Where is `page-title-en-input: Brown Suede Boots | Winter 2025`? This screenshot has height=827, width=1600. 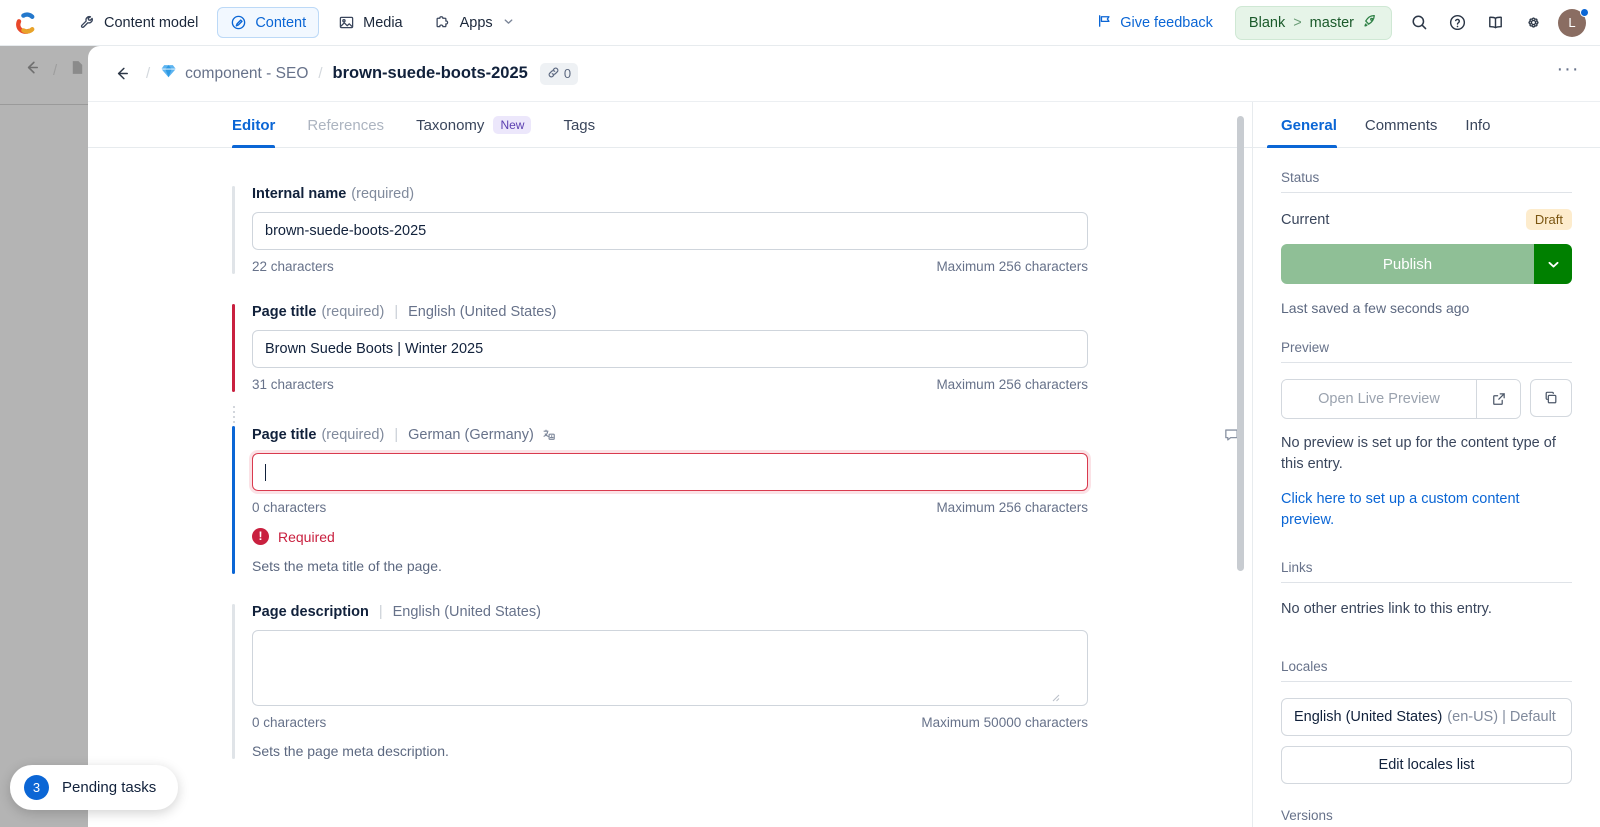
page-title-en-input: Brown Suede Boots | Winter 2025 is located at coordinates (670, 349).